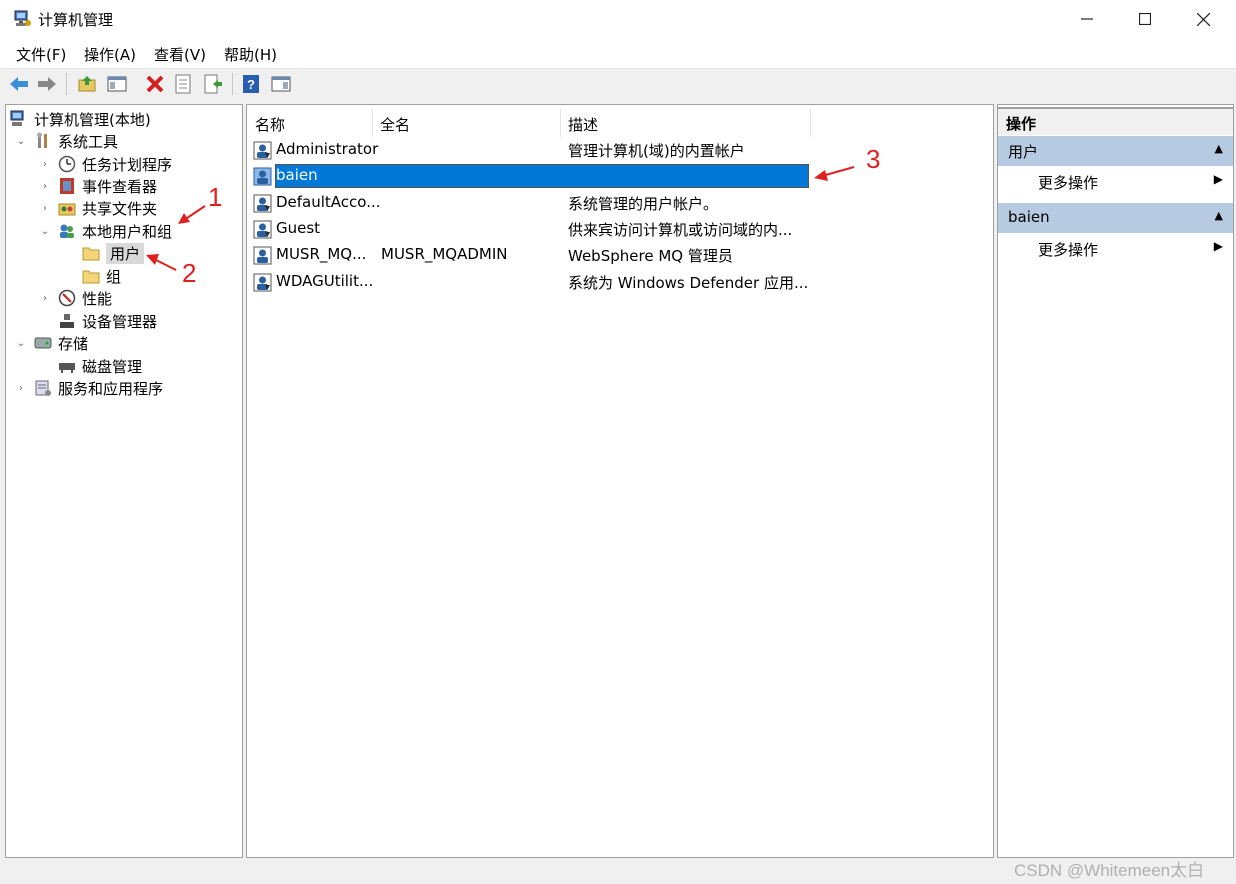  What do you see at coordinates (873, 159) in the screenshot?
I see `annotation-label-3: 3` at bounding box center [873, 159].